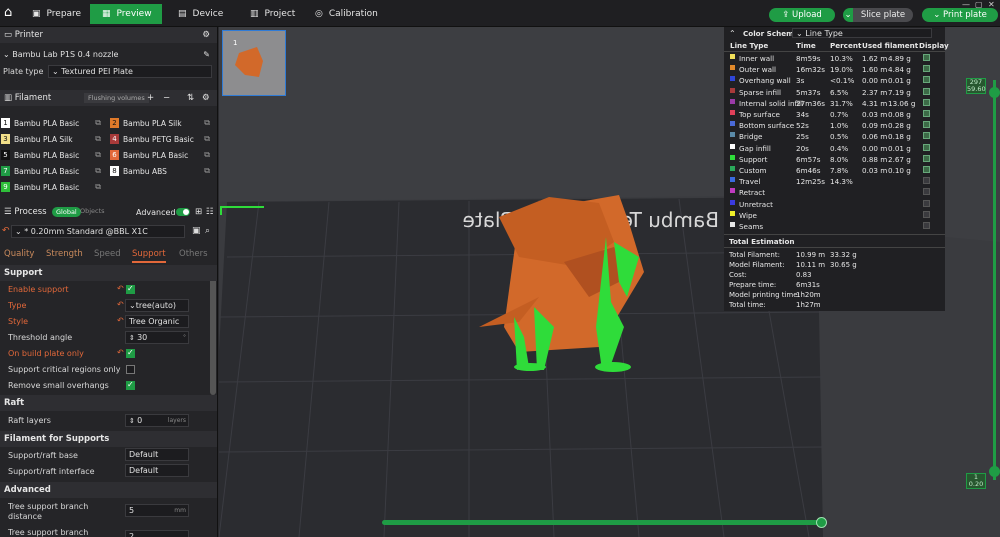 The height and width of the screenshot is (537, 1000). What do you see at coordinates (130, 71) in the screenshot?
I see `plate-type-select: ⌄ Textured PEI Plate` at bounding box center [130, 71].